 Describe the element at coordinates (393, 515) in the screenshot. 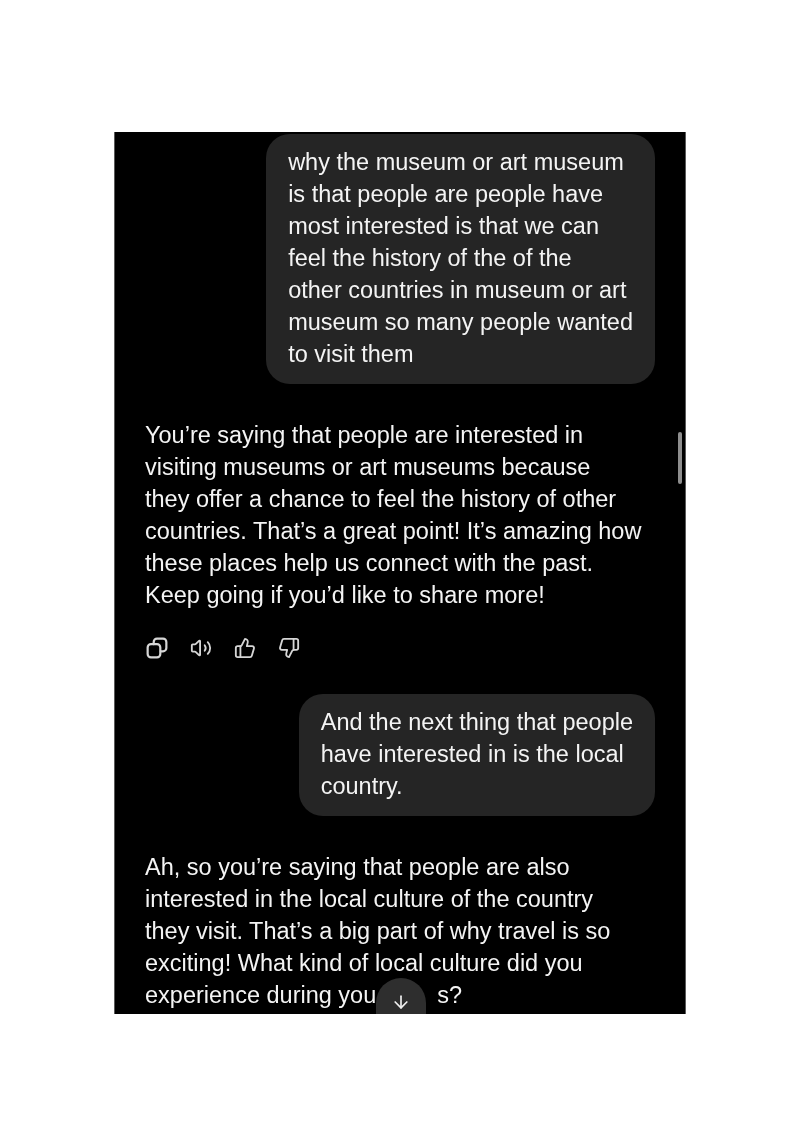

I see `assistant-message: You’re saying that people are interested in visiting museums or art museums because they offer a chance to feel the history of other countries. That’s a great point! It’s amazing how these places help us connect with the past. Keep going if you’d like to share more!` at that location.